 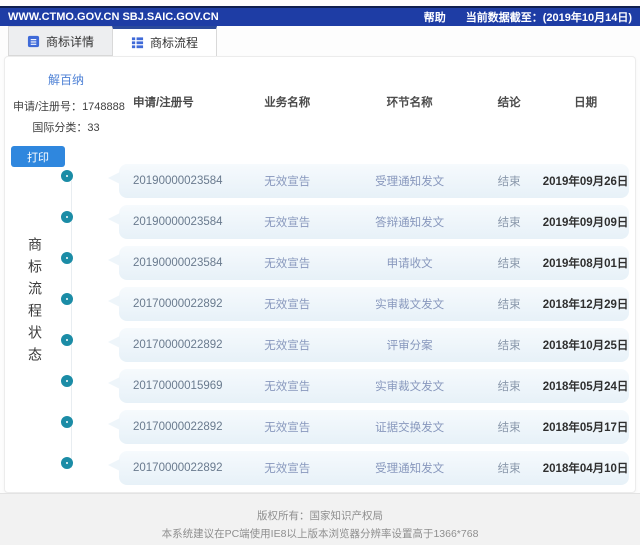 I want to click on help-link: 帮助, so click(x=435, y=17).